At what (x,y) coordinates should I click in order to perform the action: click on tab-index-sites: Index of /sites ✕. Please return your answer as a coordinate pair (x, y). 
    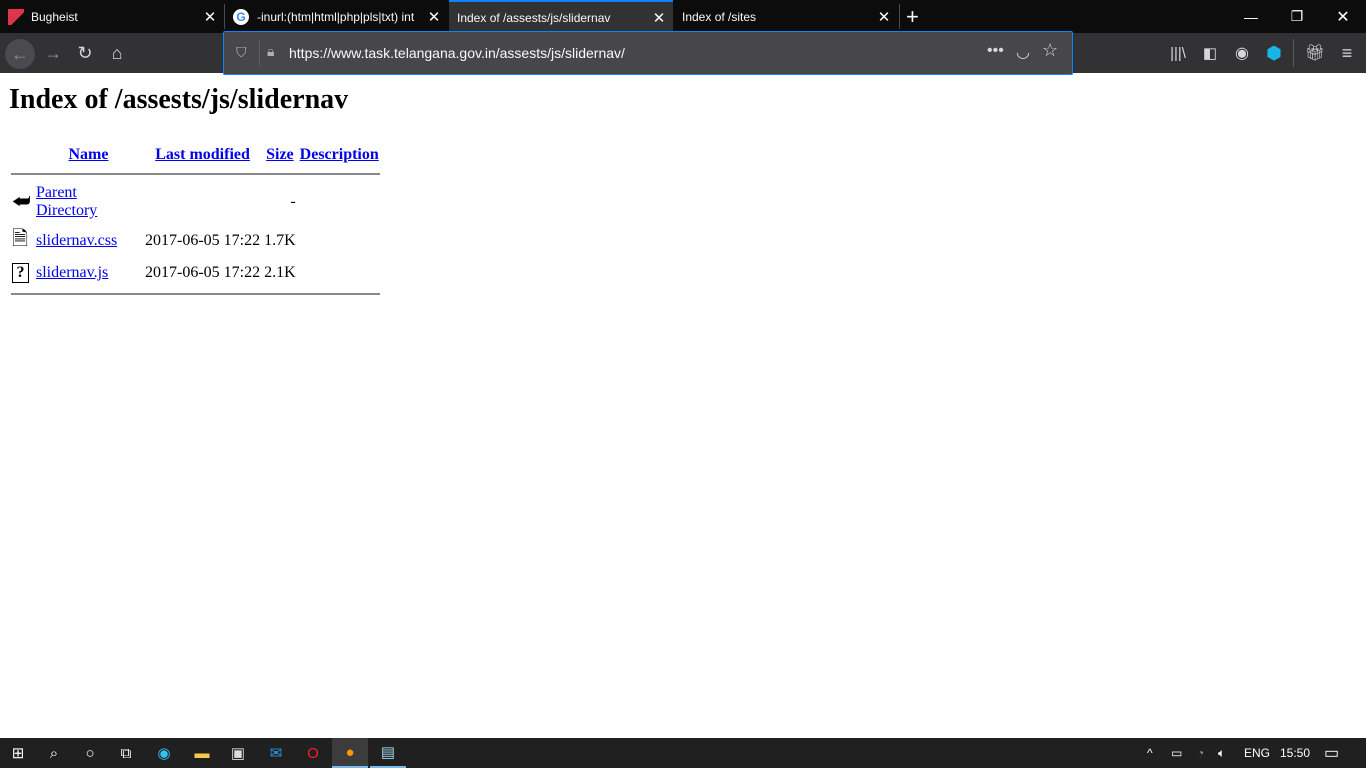
    Looking at the image, I should click on (786, 16).